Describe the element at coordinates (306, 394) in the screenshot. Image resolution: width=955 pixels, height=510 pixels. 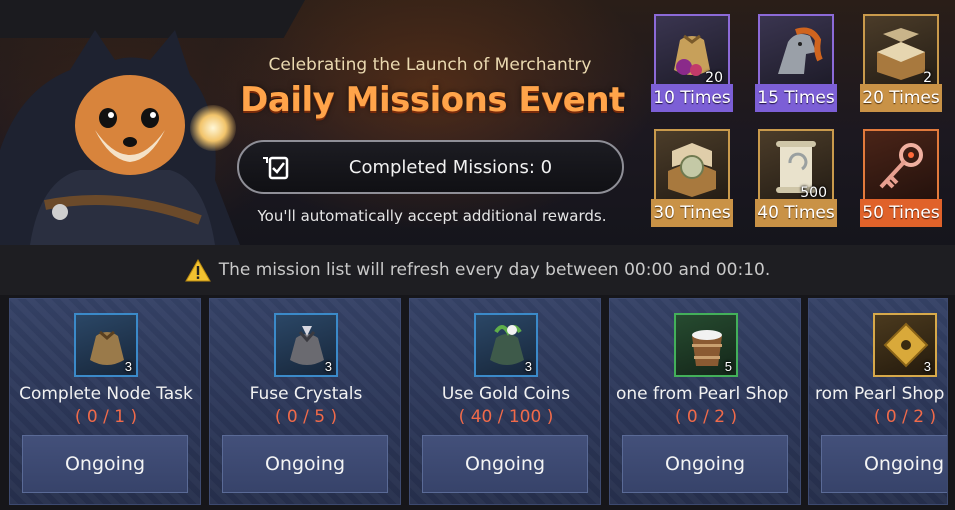
I see `mission-name: Fuse Crystals` at that location.